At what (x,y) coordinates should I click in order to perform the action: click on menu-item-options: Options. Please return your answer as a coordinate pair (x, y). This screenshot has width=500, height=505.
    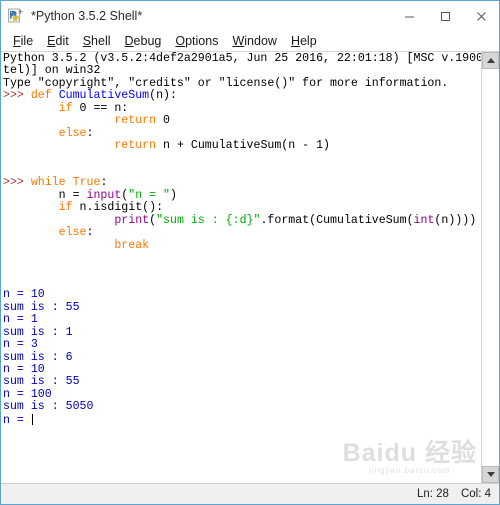
    Looking at the image, I should click on (196, 41).